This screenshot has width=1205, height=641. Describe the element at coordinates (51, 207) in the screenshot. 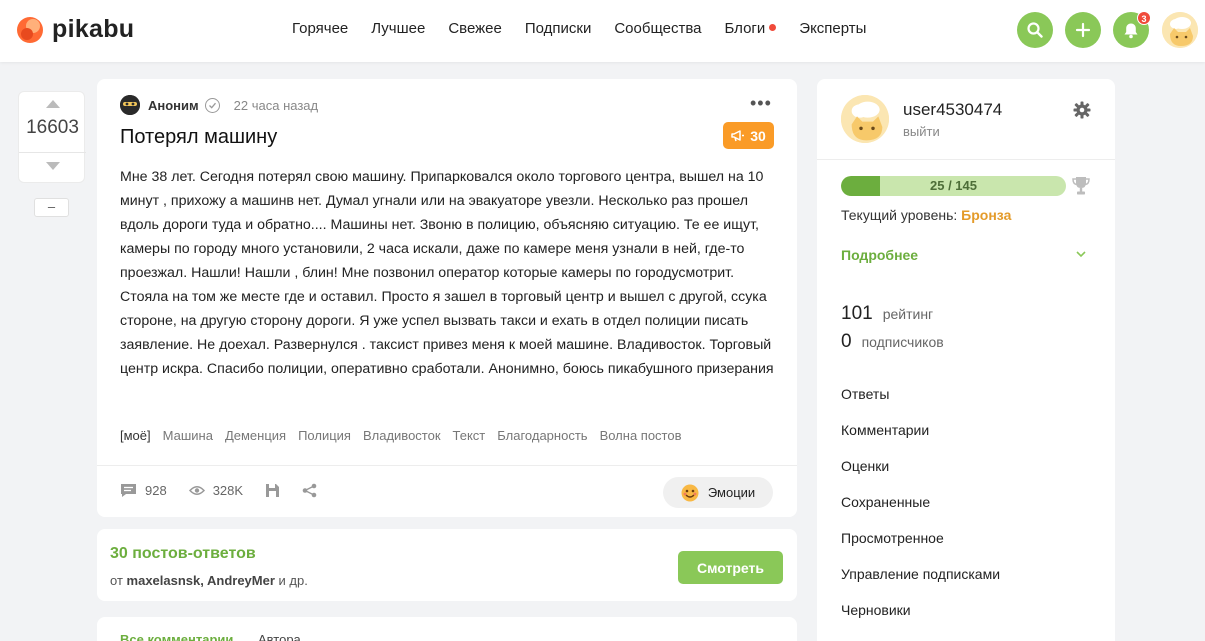

I see `hide-post-button: –` at that location.